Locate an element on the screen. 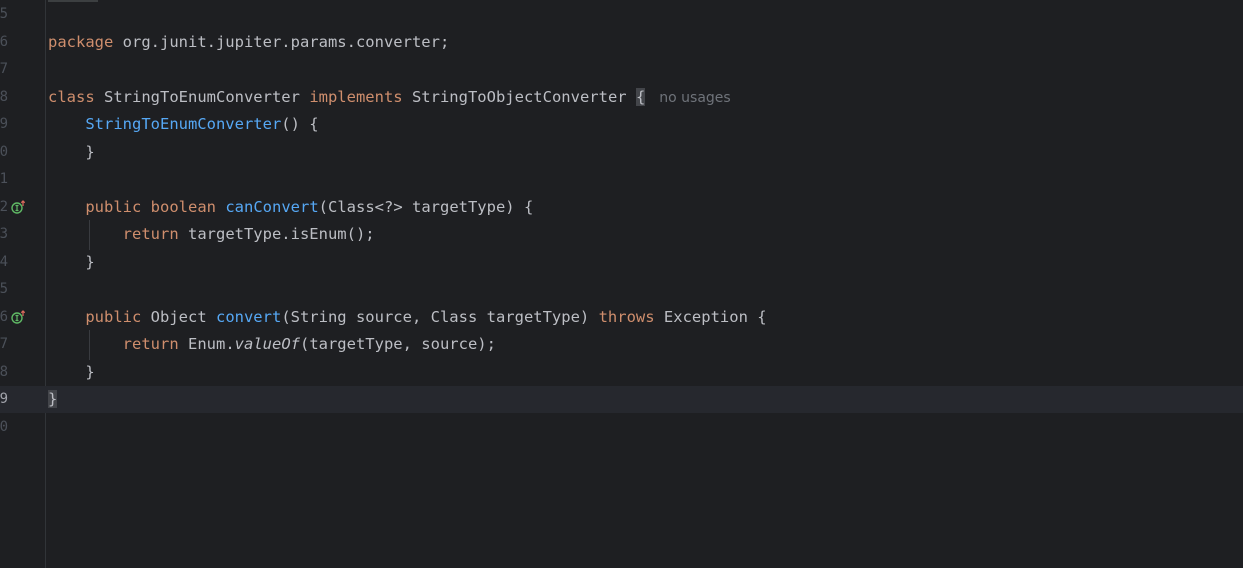  code-text: return targetType.isEnum(); is located at coordinates (211, 234).